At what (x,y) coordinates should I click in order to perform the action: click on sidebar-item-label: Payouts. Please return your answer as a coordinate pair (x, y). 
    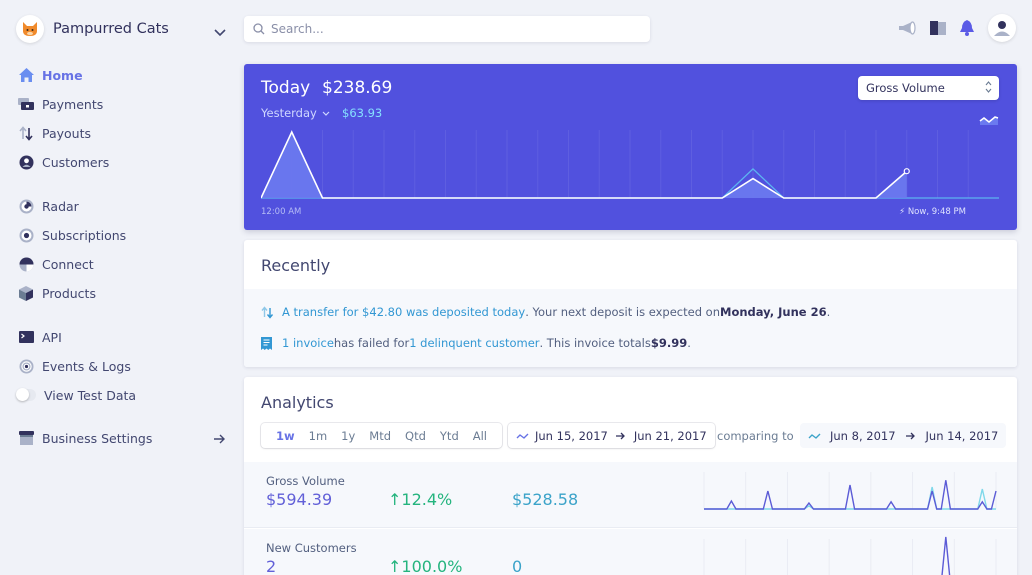
    Looking at the image, I should click on (67, 133).